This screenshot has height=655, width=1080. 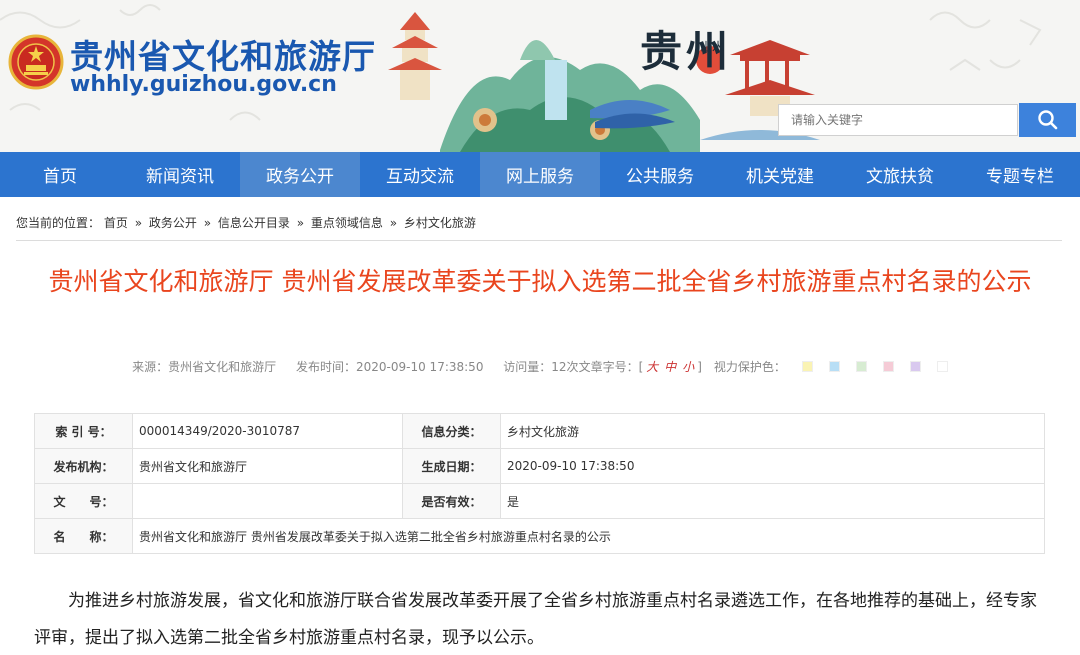 I want to click on eye-protect-swatches, so click(x=875, y=367).